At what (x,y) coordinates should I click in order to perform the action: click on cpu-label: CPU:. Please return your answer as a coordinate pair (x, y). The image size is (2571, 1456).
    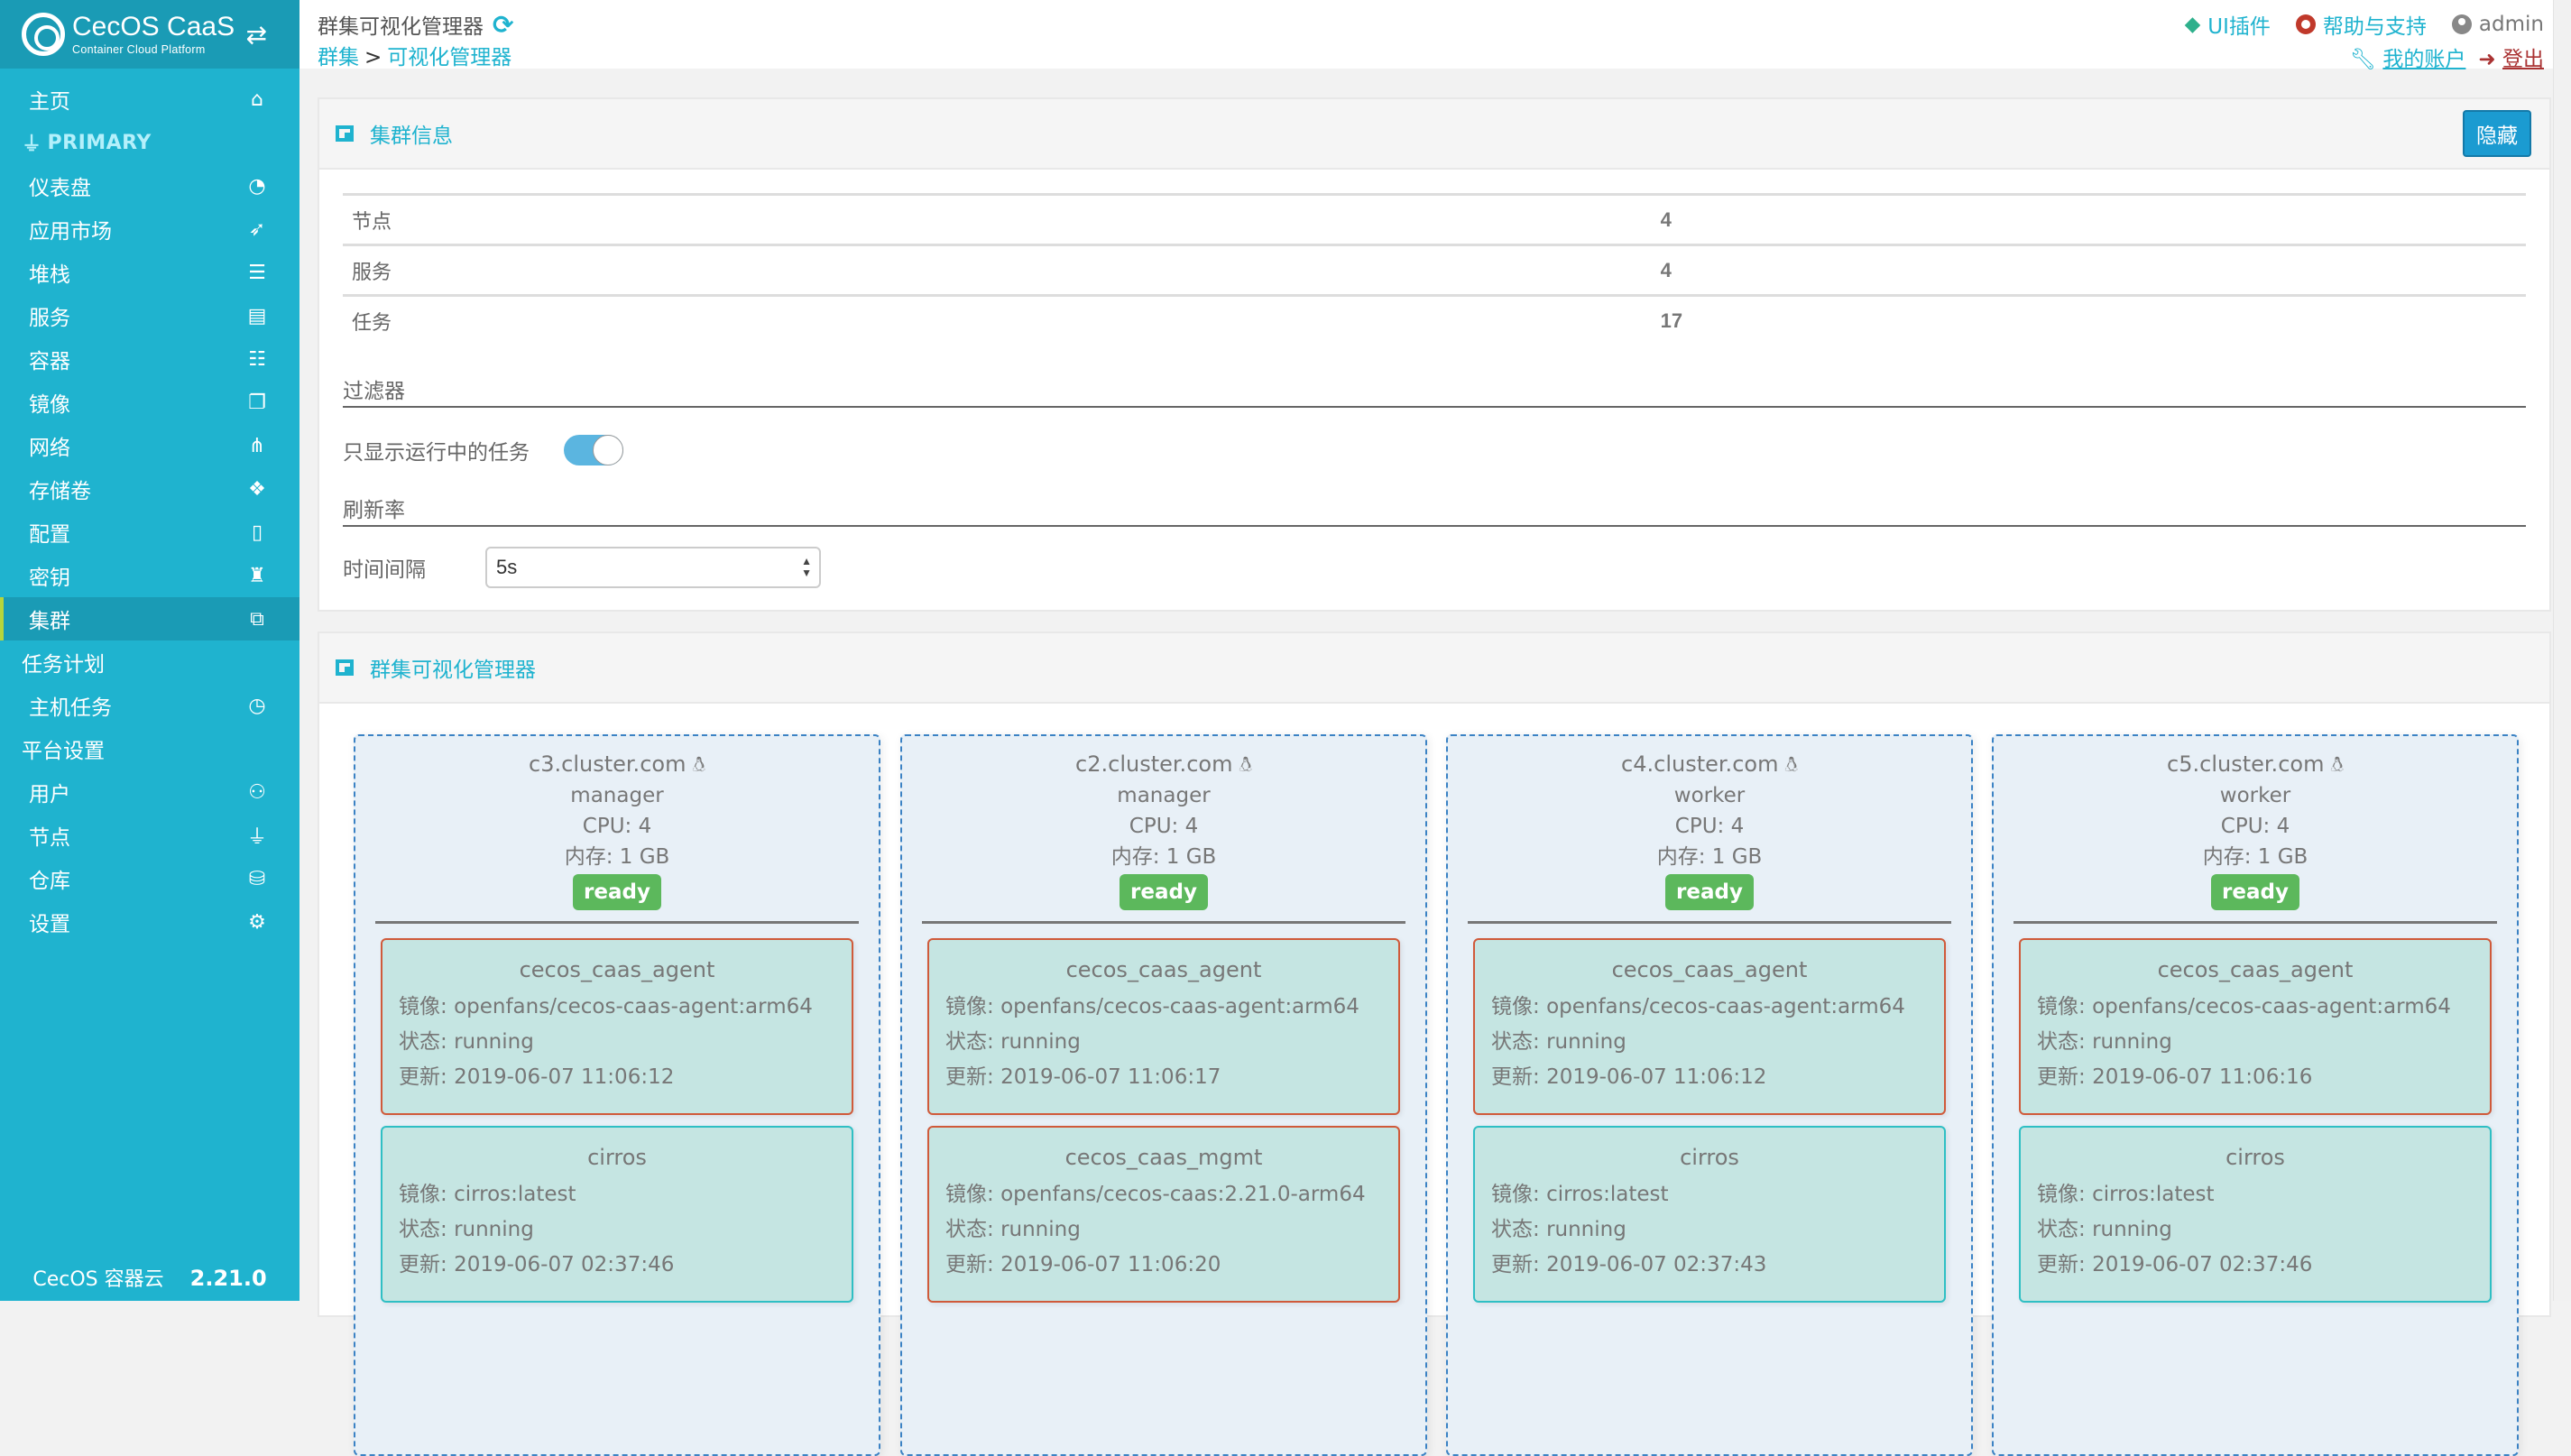
    Looking at the image, I should click on (1157, 827).